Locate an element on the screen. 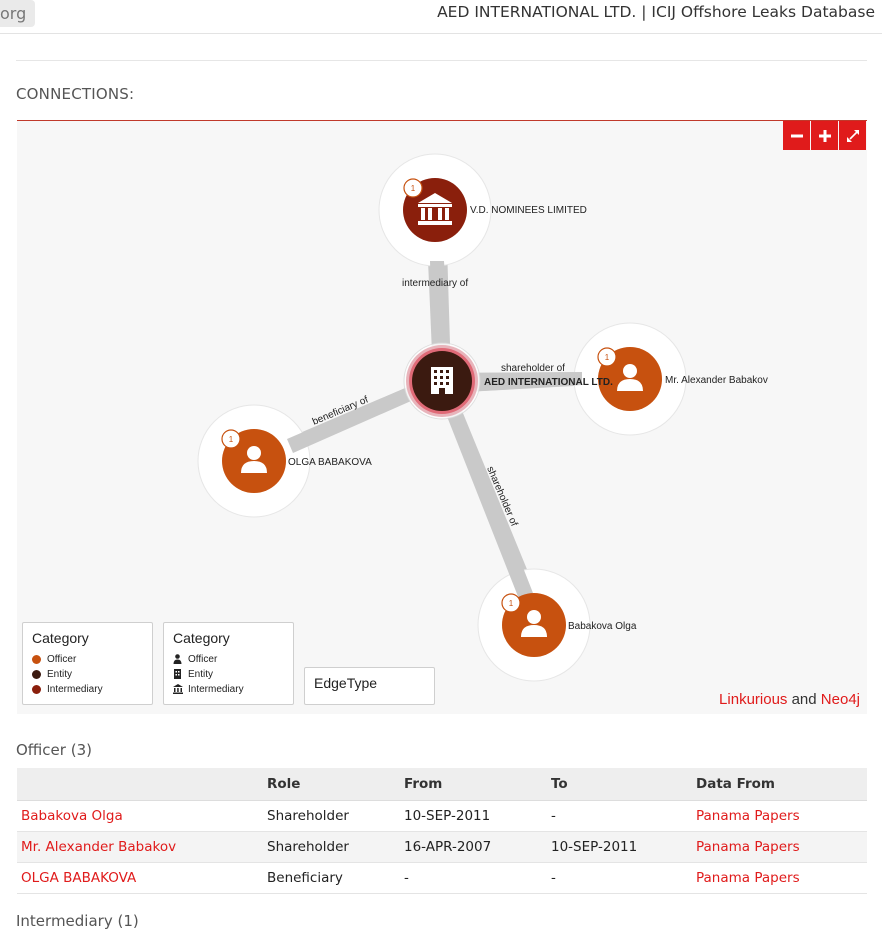  neo4j-link: Neo4j is located at coordinates (840, 699).